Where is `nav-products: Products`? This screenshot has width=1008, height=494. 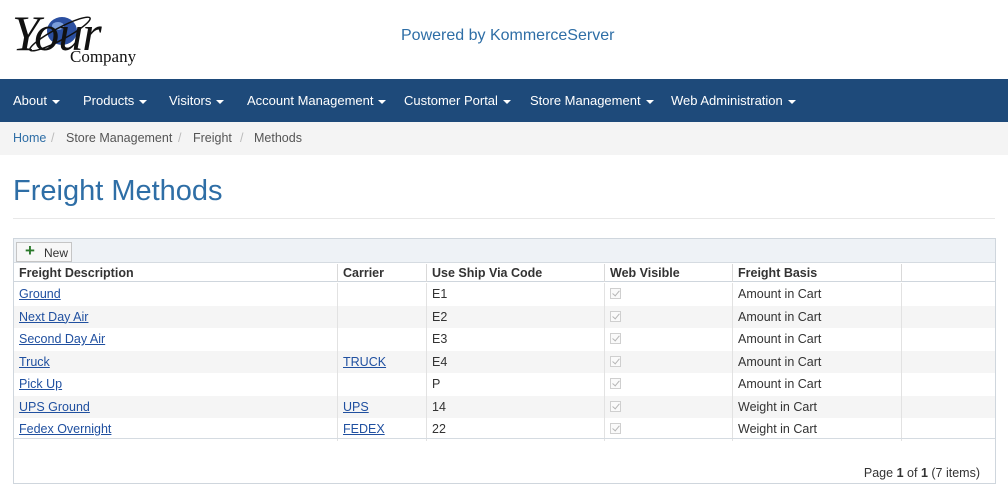
nav-products: Products is located at coordinates (115, 100).